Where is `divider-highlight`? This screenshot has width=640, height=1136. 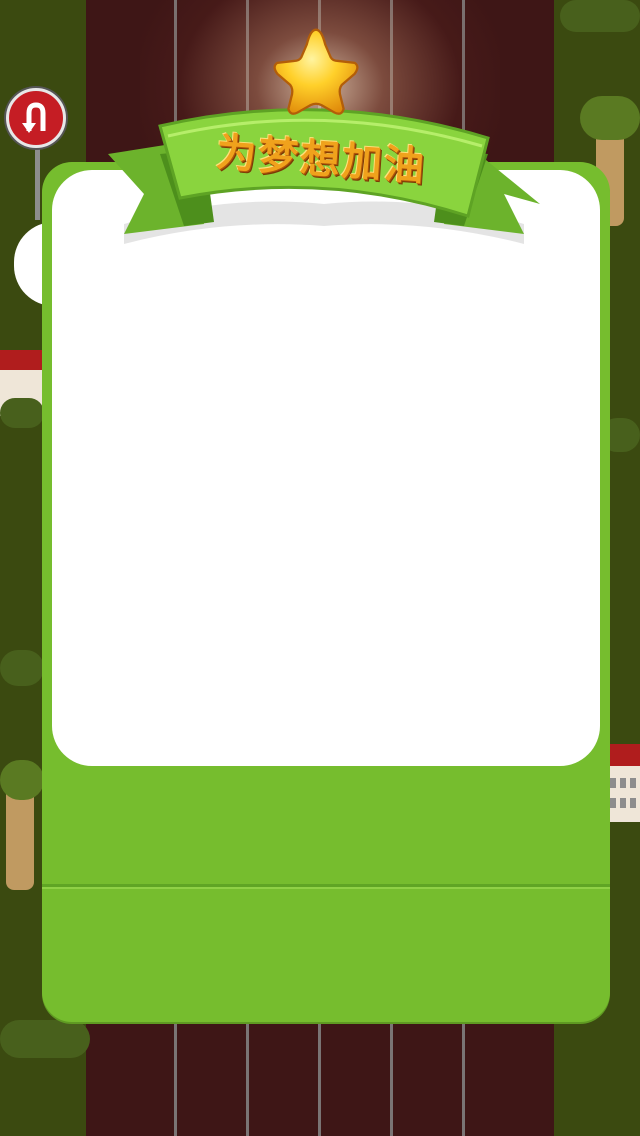
divider-highlight is located at coordinates (326, 888).